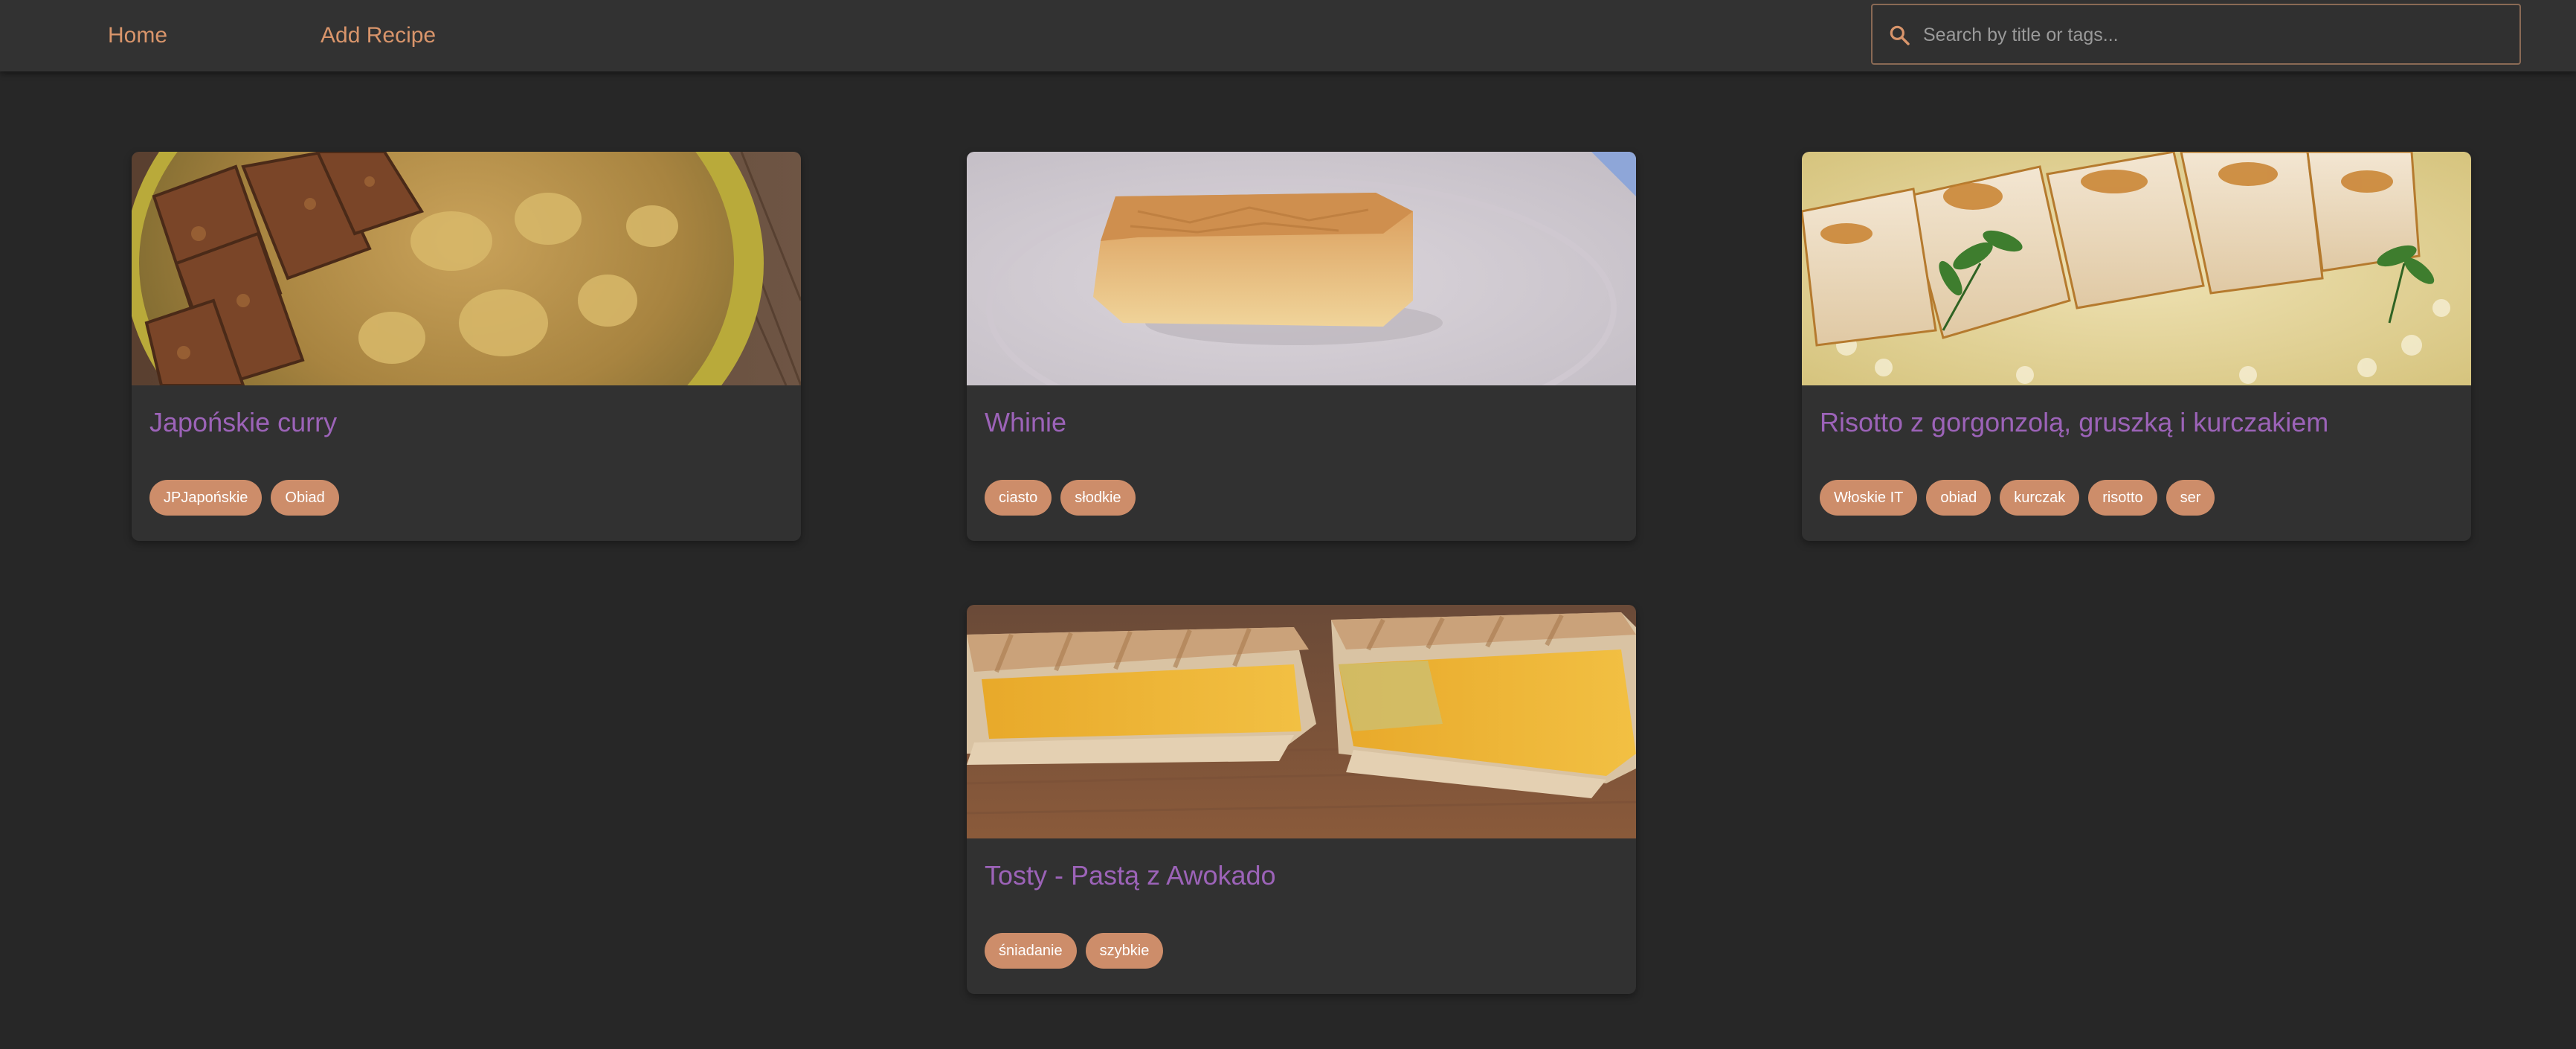 The width and height of the screenshot is (2576, 1049). I want to click on recipe-title: Japońskie curry, so click(243, 422).